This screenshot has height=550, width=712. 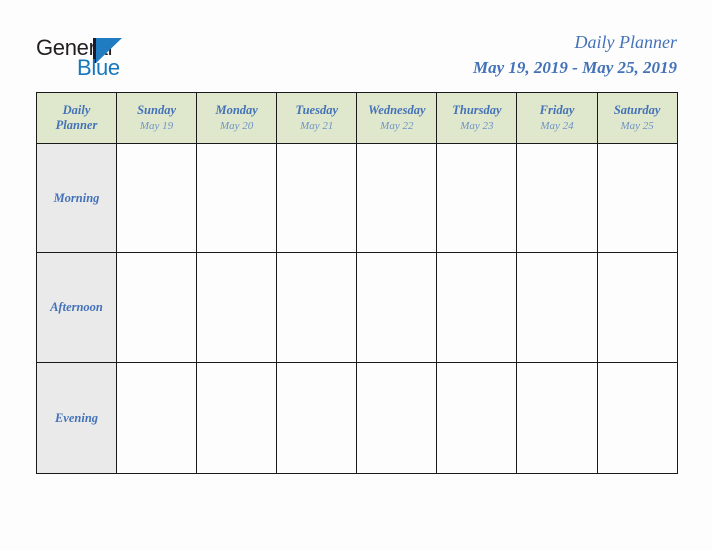 I want to click on slot-morning-thursday, so click(x=477, y=198).